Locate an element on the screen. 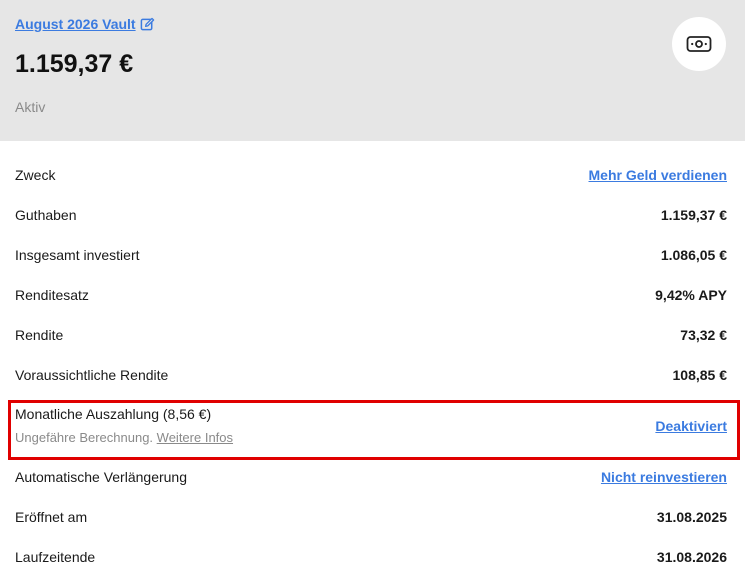  row-value: 1.159,37 € is located at coordinates (693, 215).